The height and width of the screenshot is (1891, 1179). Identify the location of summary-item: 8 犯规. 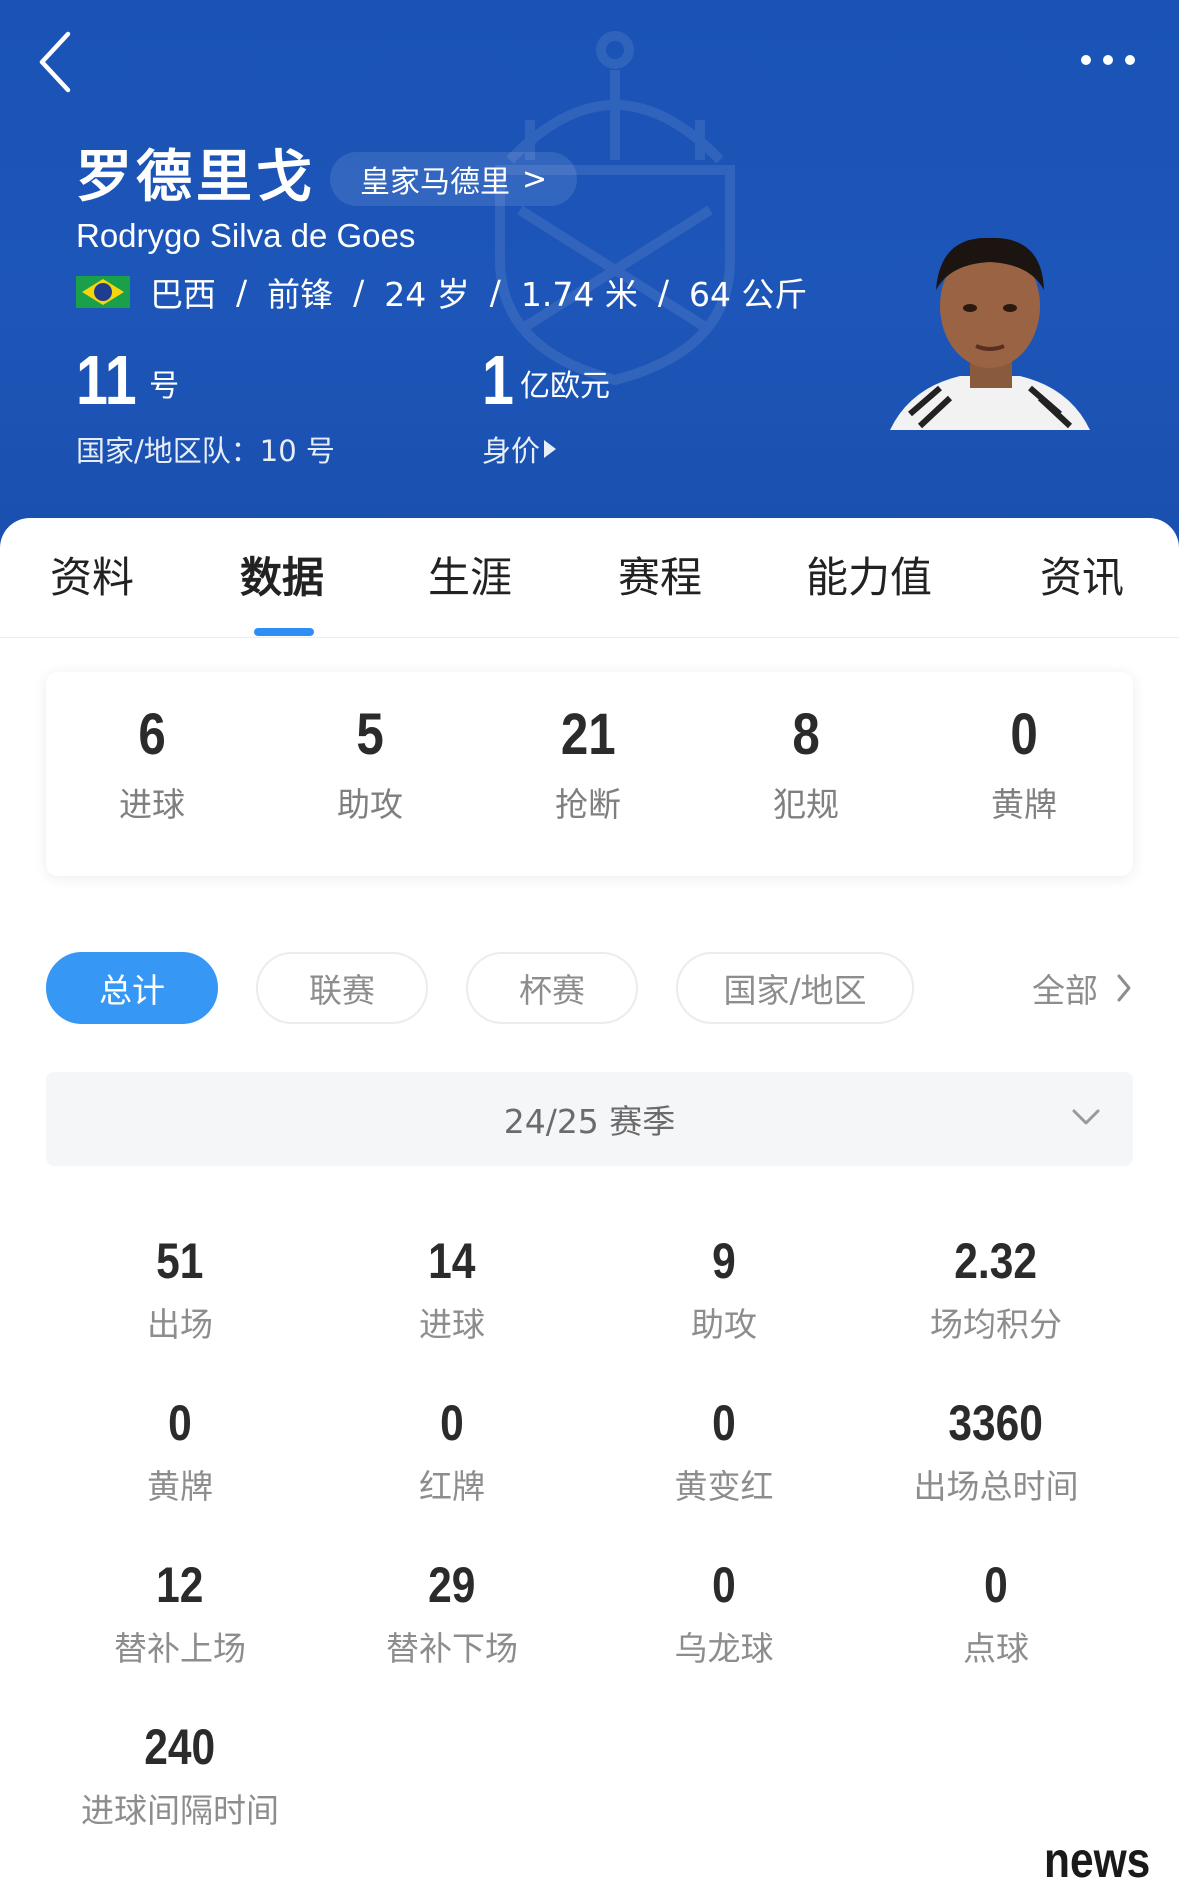
(806, 764).